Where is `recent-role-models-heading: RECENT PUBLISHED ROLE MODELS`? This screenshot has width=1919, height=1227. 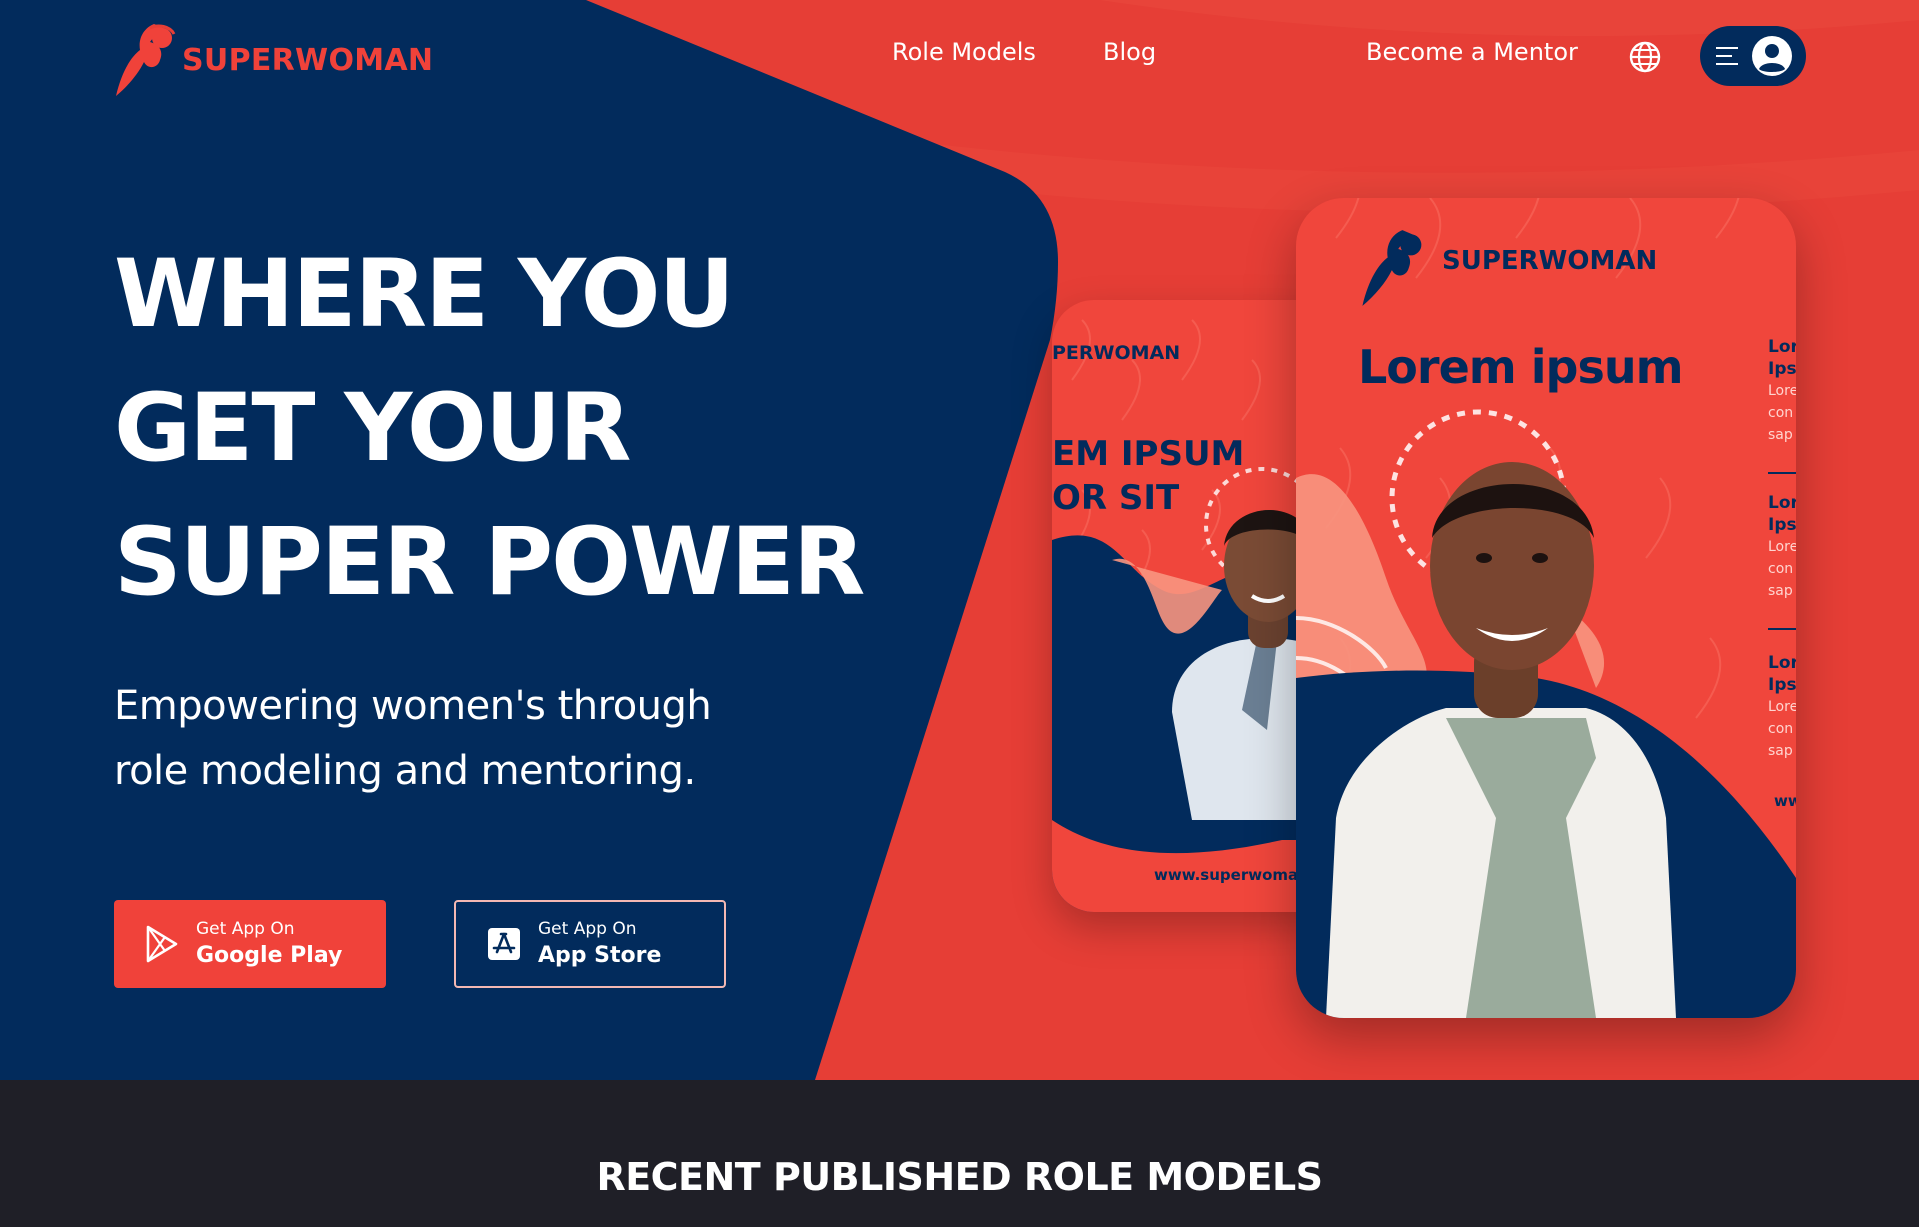 recent-role-models-heading: RECENT PUBLISHED ROLE MODELS is located at coordinates (959, 1177).